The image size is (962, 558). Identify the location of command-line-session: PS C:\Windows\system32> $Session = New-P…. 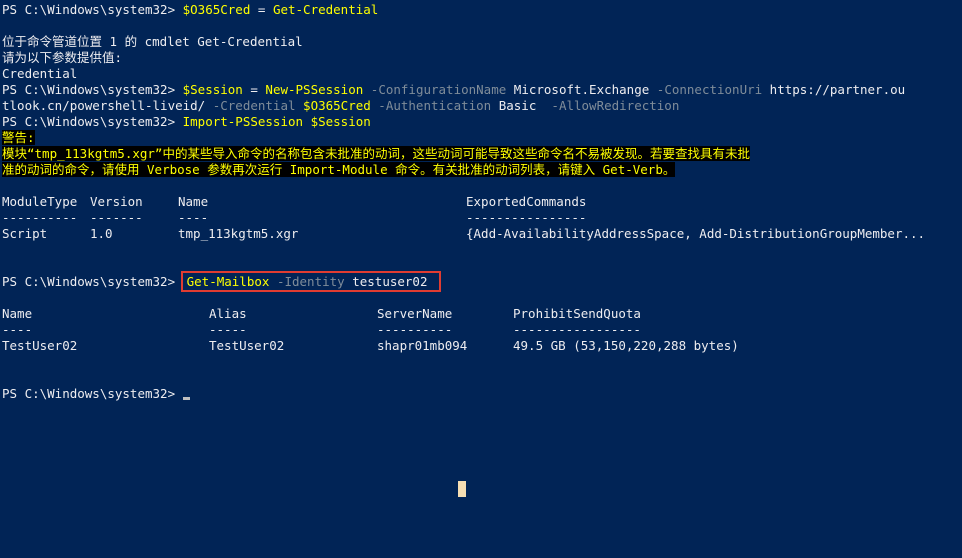
(482, 90).